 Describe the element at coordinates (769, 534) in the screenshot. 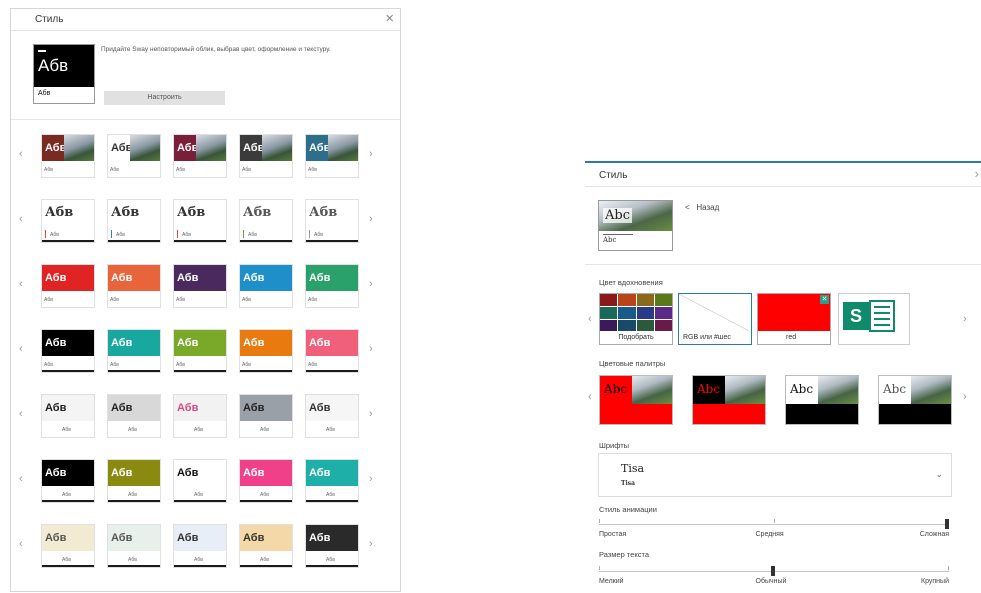

I see `slider-tick-label: Средняя` at that location.